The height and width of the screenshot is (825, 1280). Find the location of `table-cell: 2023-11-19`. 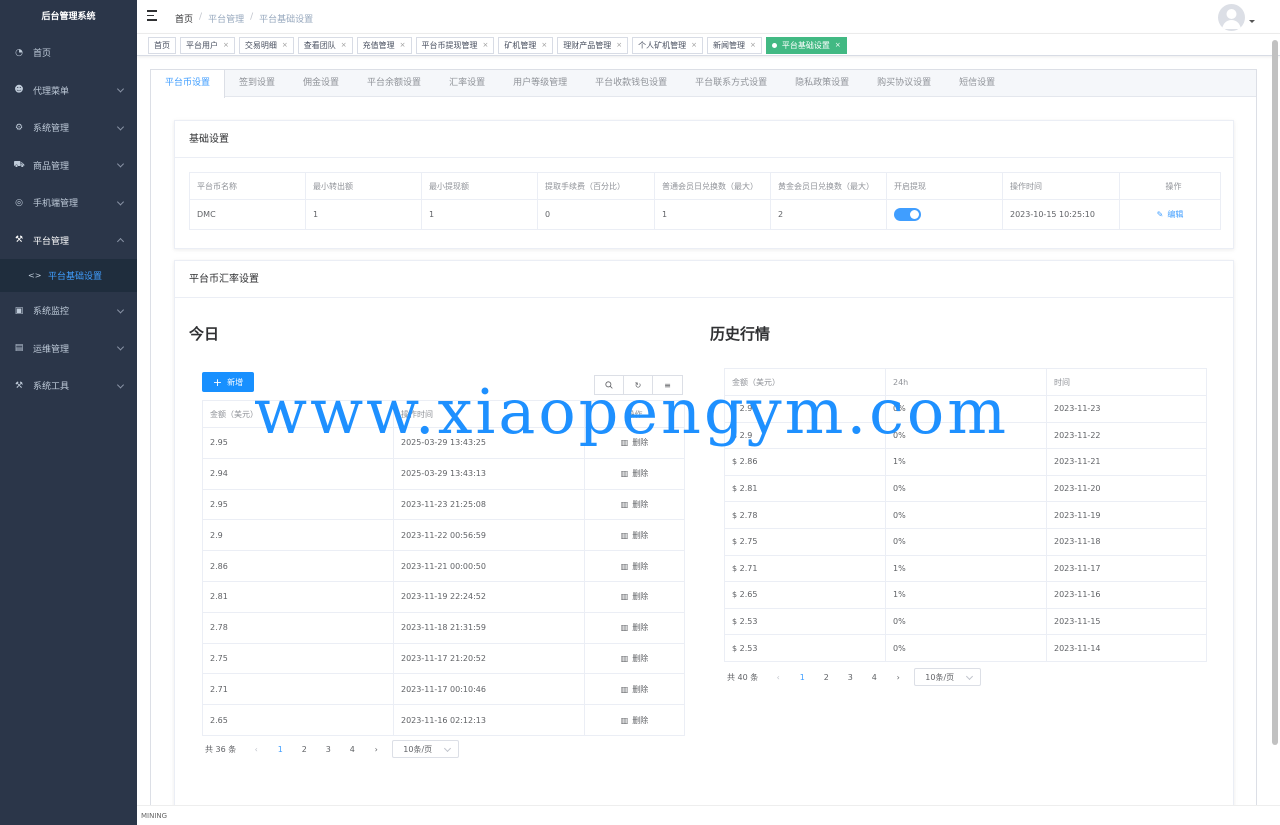

table-cell: 2023-11-19 is located at coordinates (1126, 515).